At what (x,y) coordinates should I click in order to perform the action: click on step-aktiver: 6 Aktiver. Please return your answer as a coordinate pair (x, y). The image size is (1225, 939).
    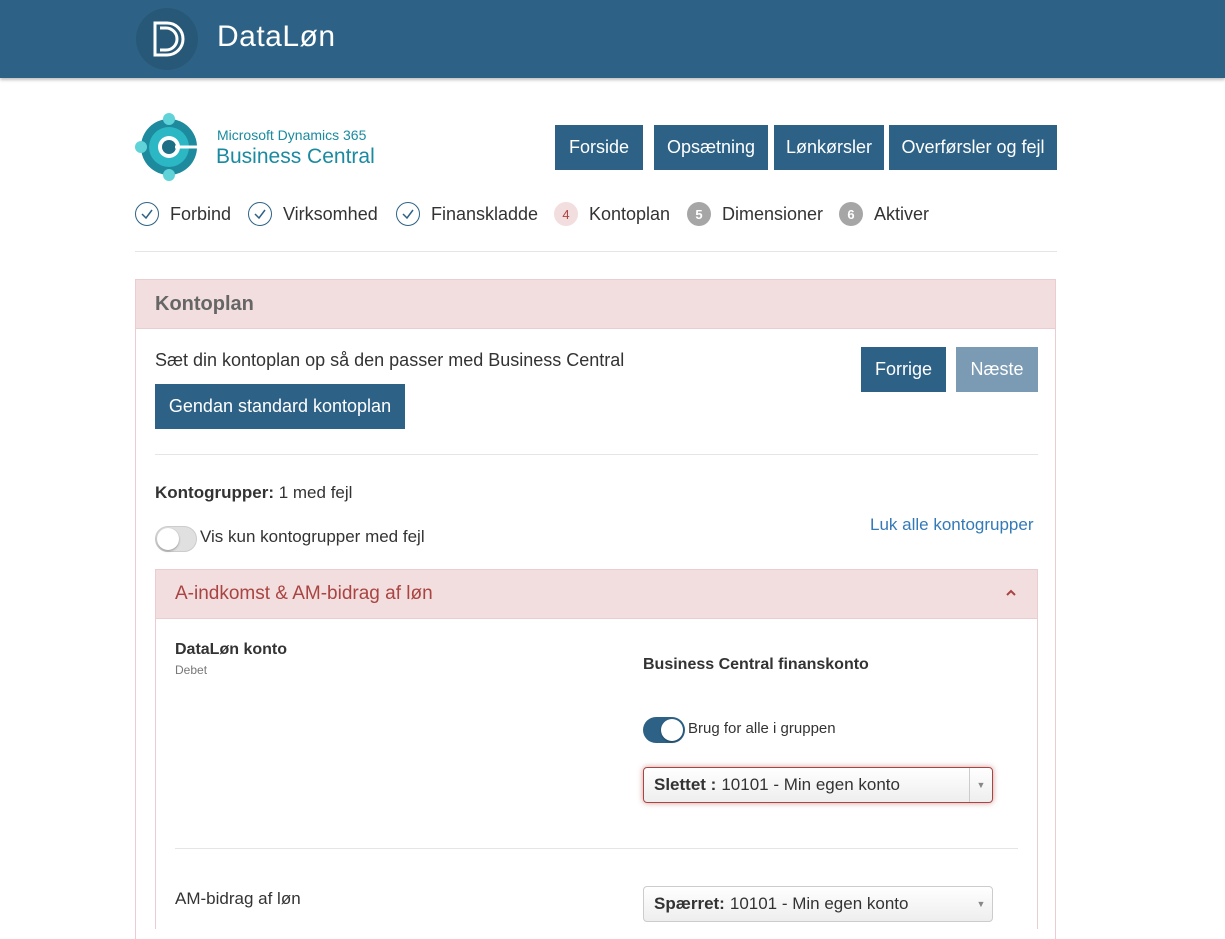
    Looking at the image, I should click on (884, 214).